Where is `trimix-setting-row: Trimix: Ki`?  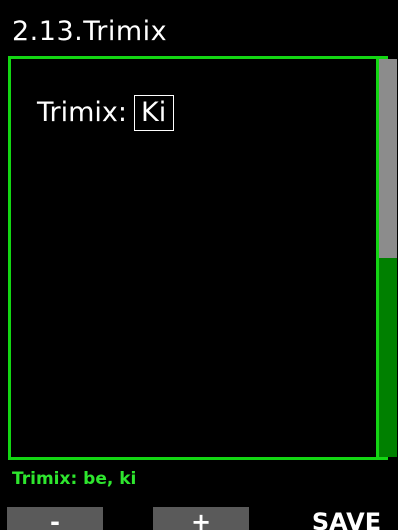 trimix-setting-row: Trimix: Ki is located at coordinates (106, 113).